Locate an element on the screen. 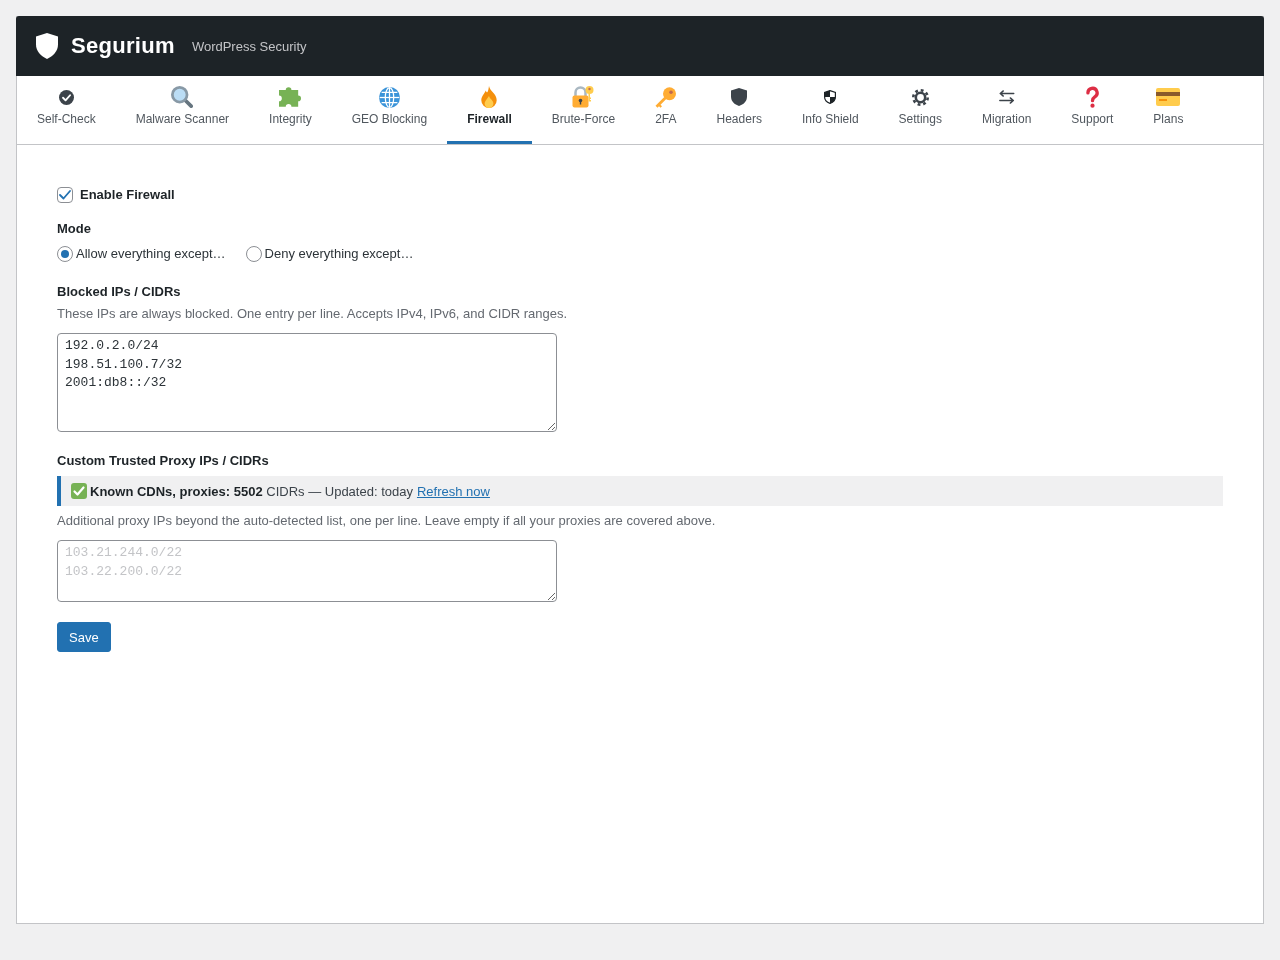 The width and height of the screenshot is (1280, 960). nav-tab: Brute-Force is located at coordinates (583, 110).